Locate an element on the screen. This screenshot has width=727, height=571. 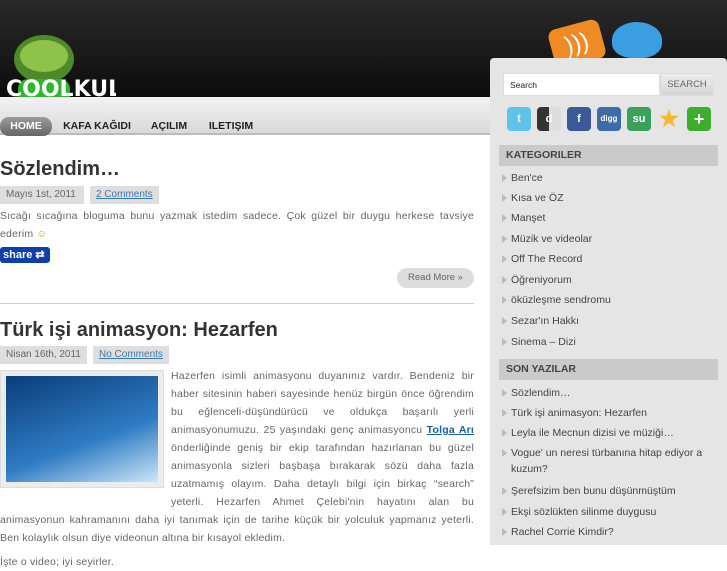
category-item: Kısa ve ÖZ is located at coordinates (608, 198).